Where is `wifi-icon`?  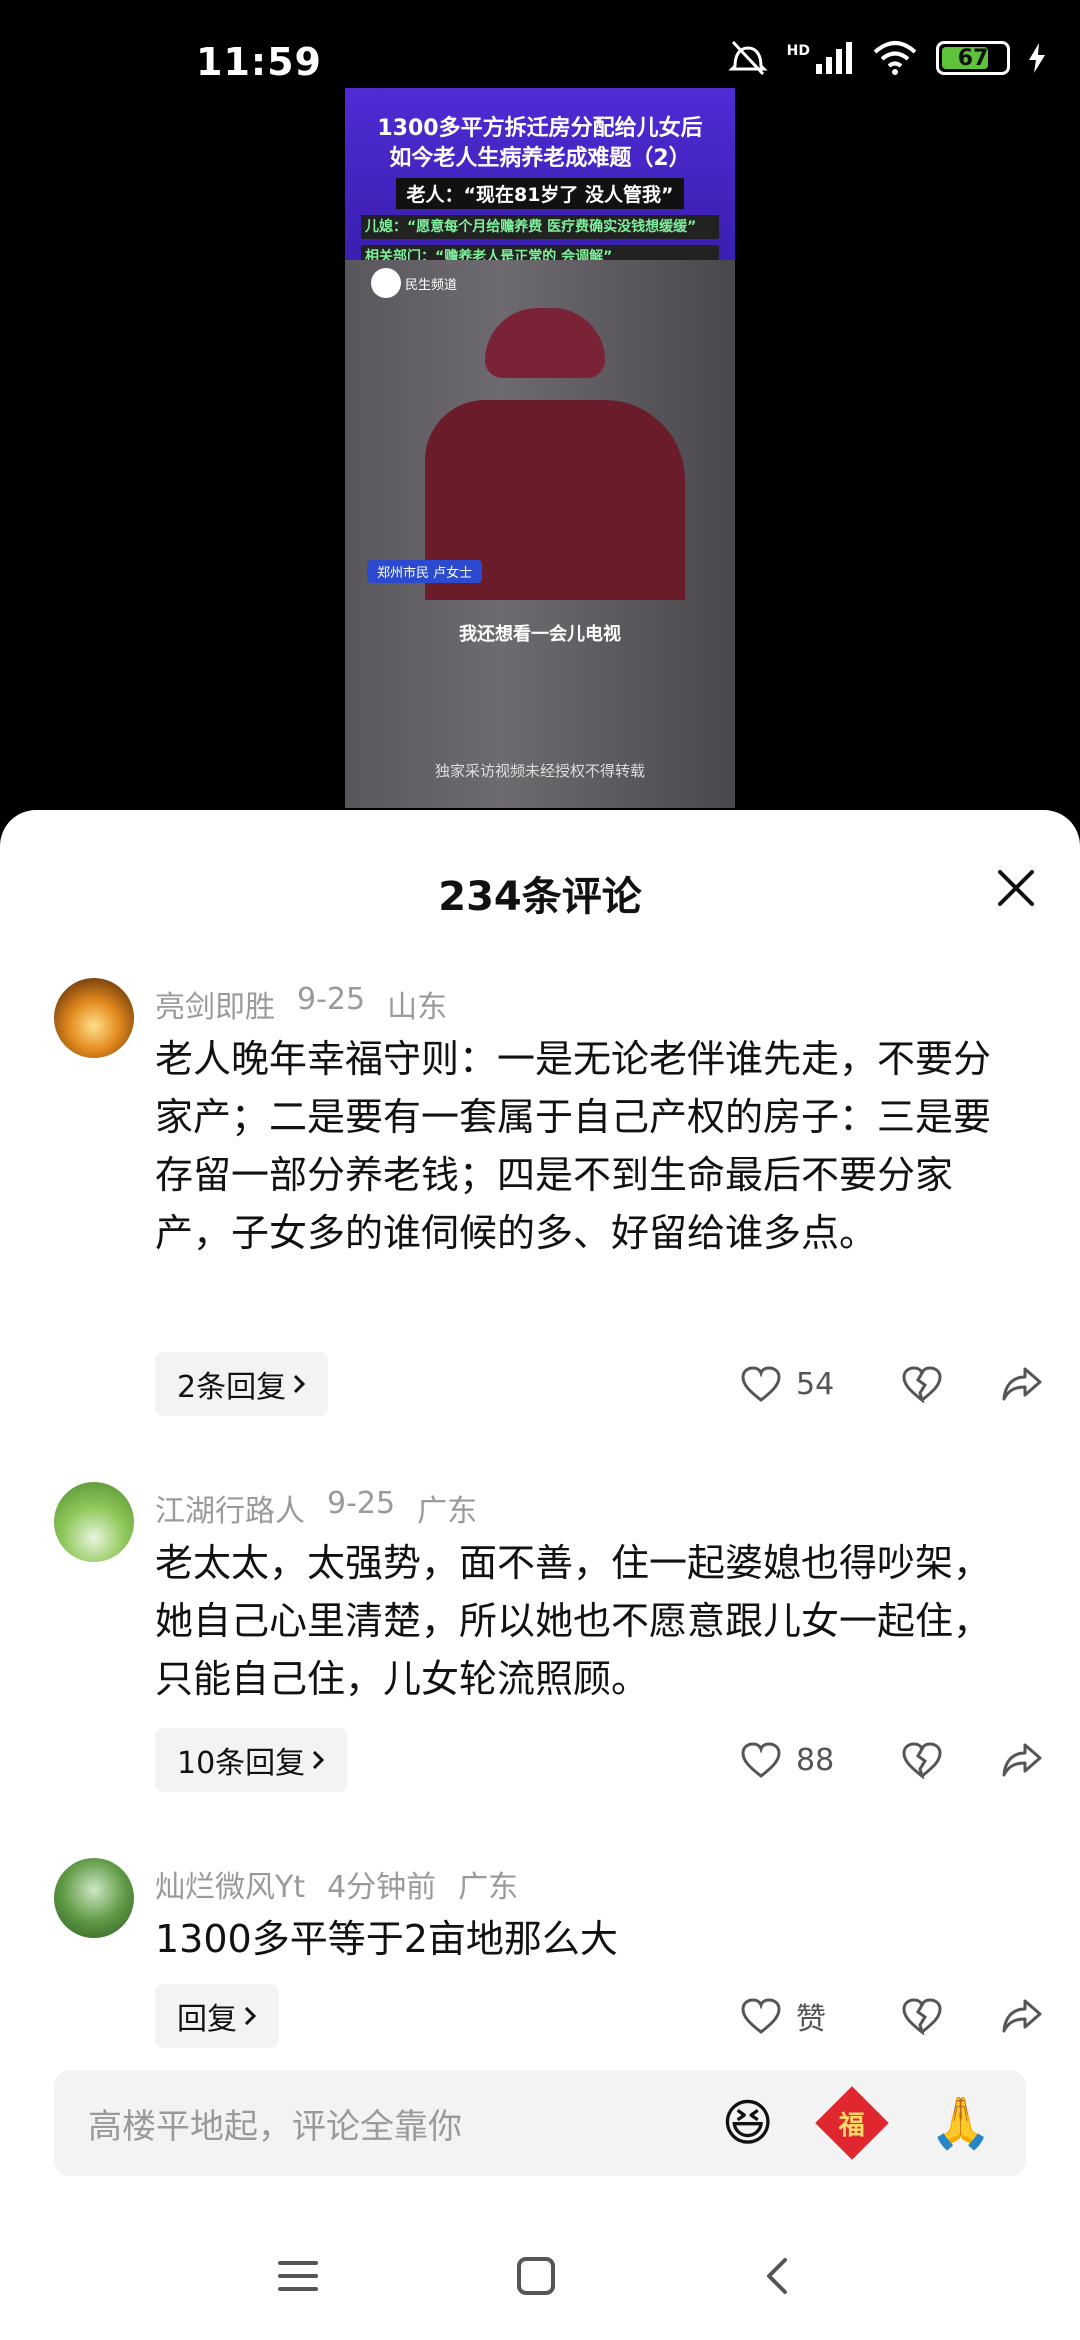 wifi-icon is located at coordinates (895, 58).